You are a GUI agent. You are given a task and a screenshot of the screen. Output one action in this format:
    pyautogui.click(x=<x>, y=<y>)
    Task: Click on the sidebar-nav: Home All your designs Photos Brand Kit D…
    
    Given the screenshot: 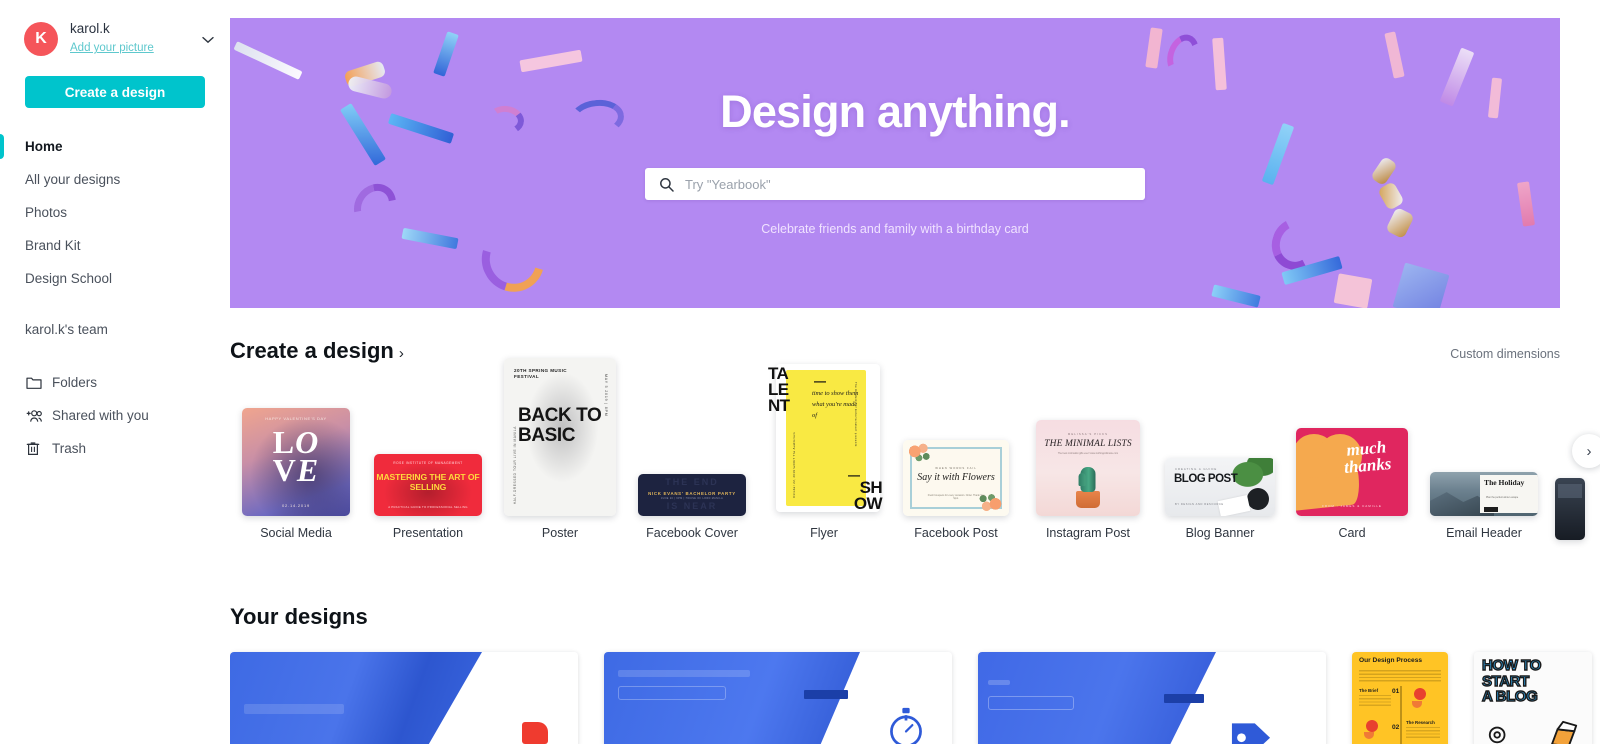 What is the action you would take?
    pyautogui.click(x=115, y=212)
    